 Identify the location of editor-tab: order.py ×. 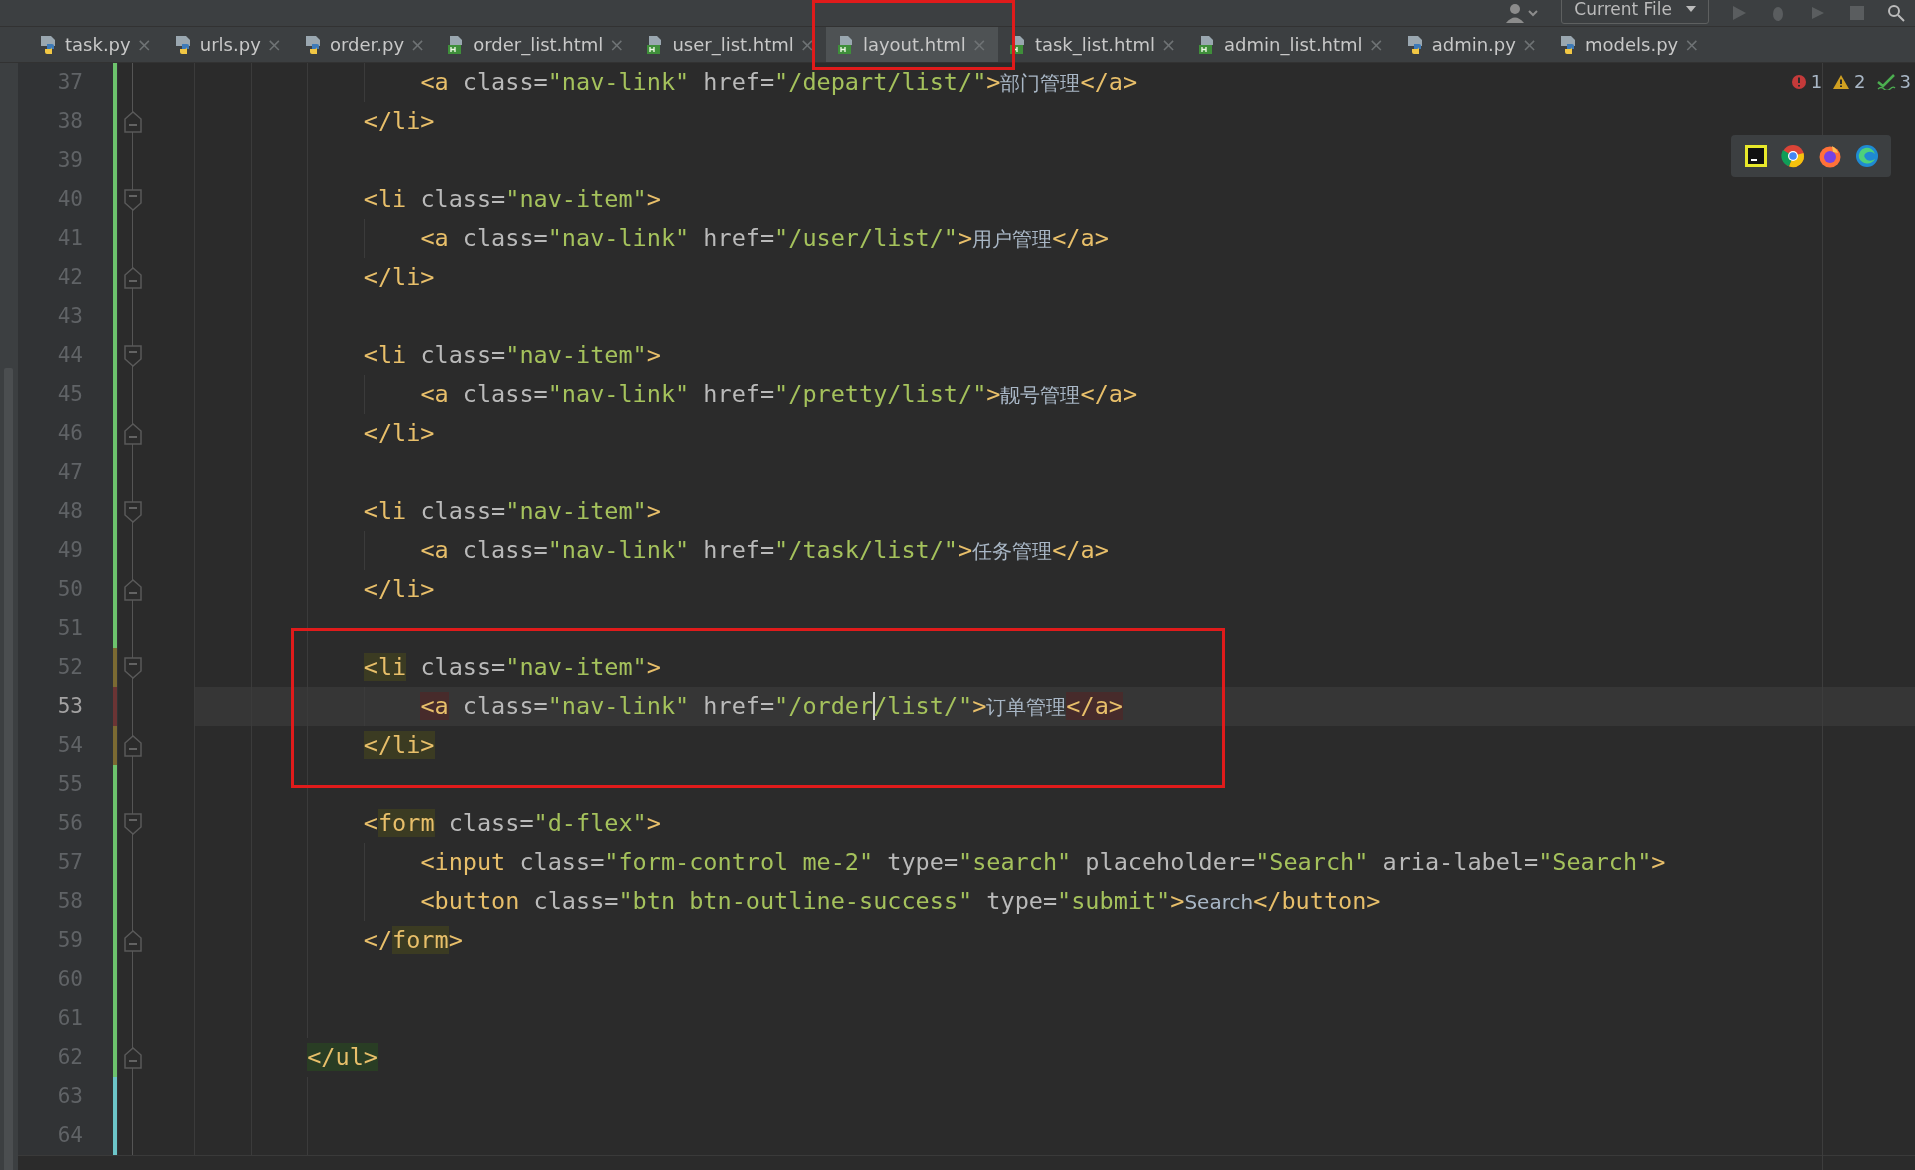
(364, 44).